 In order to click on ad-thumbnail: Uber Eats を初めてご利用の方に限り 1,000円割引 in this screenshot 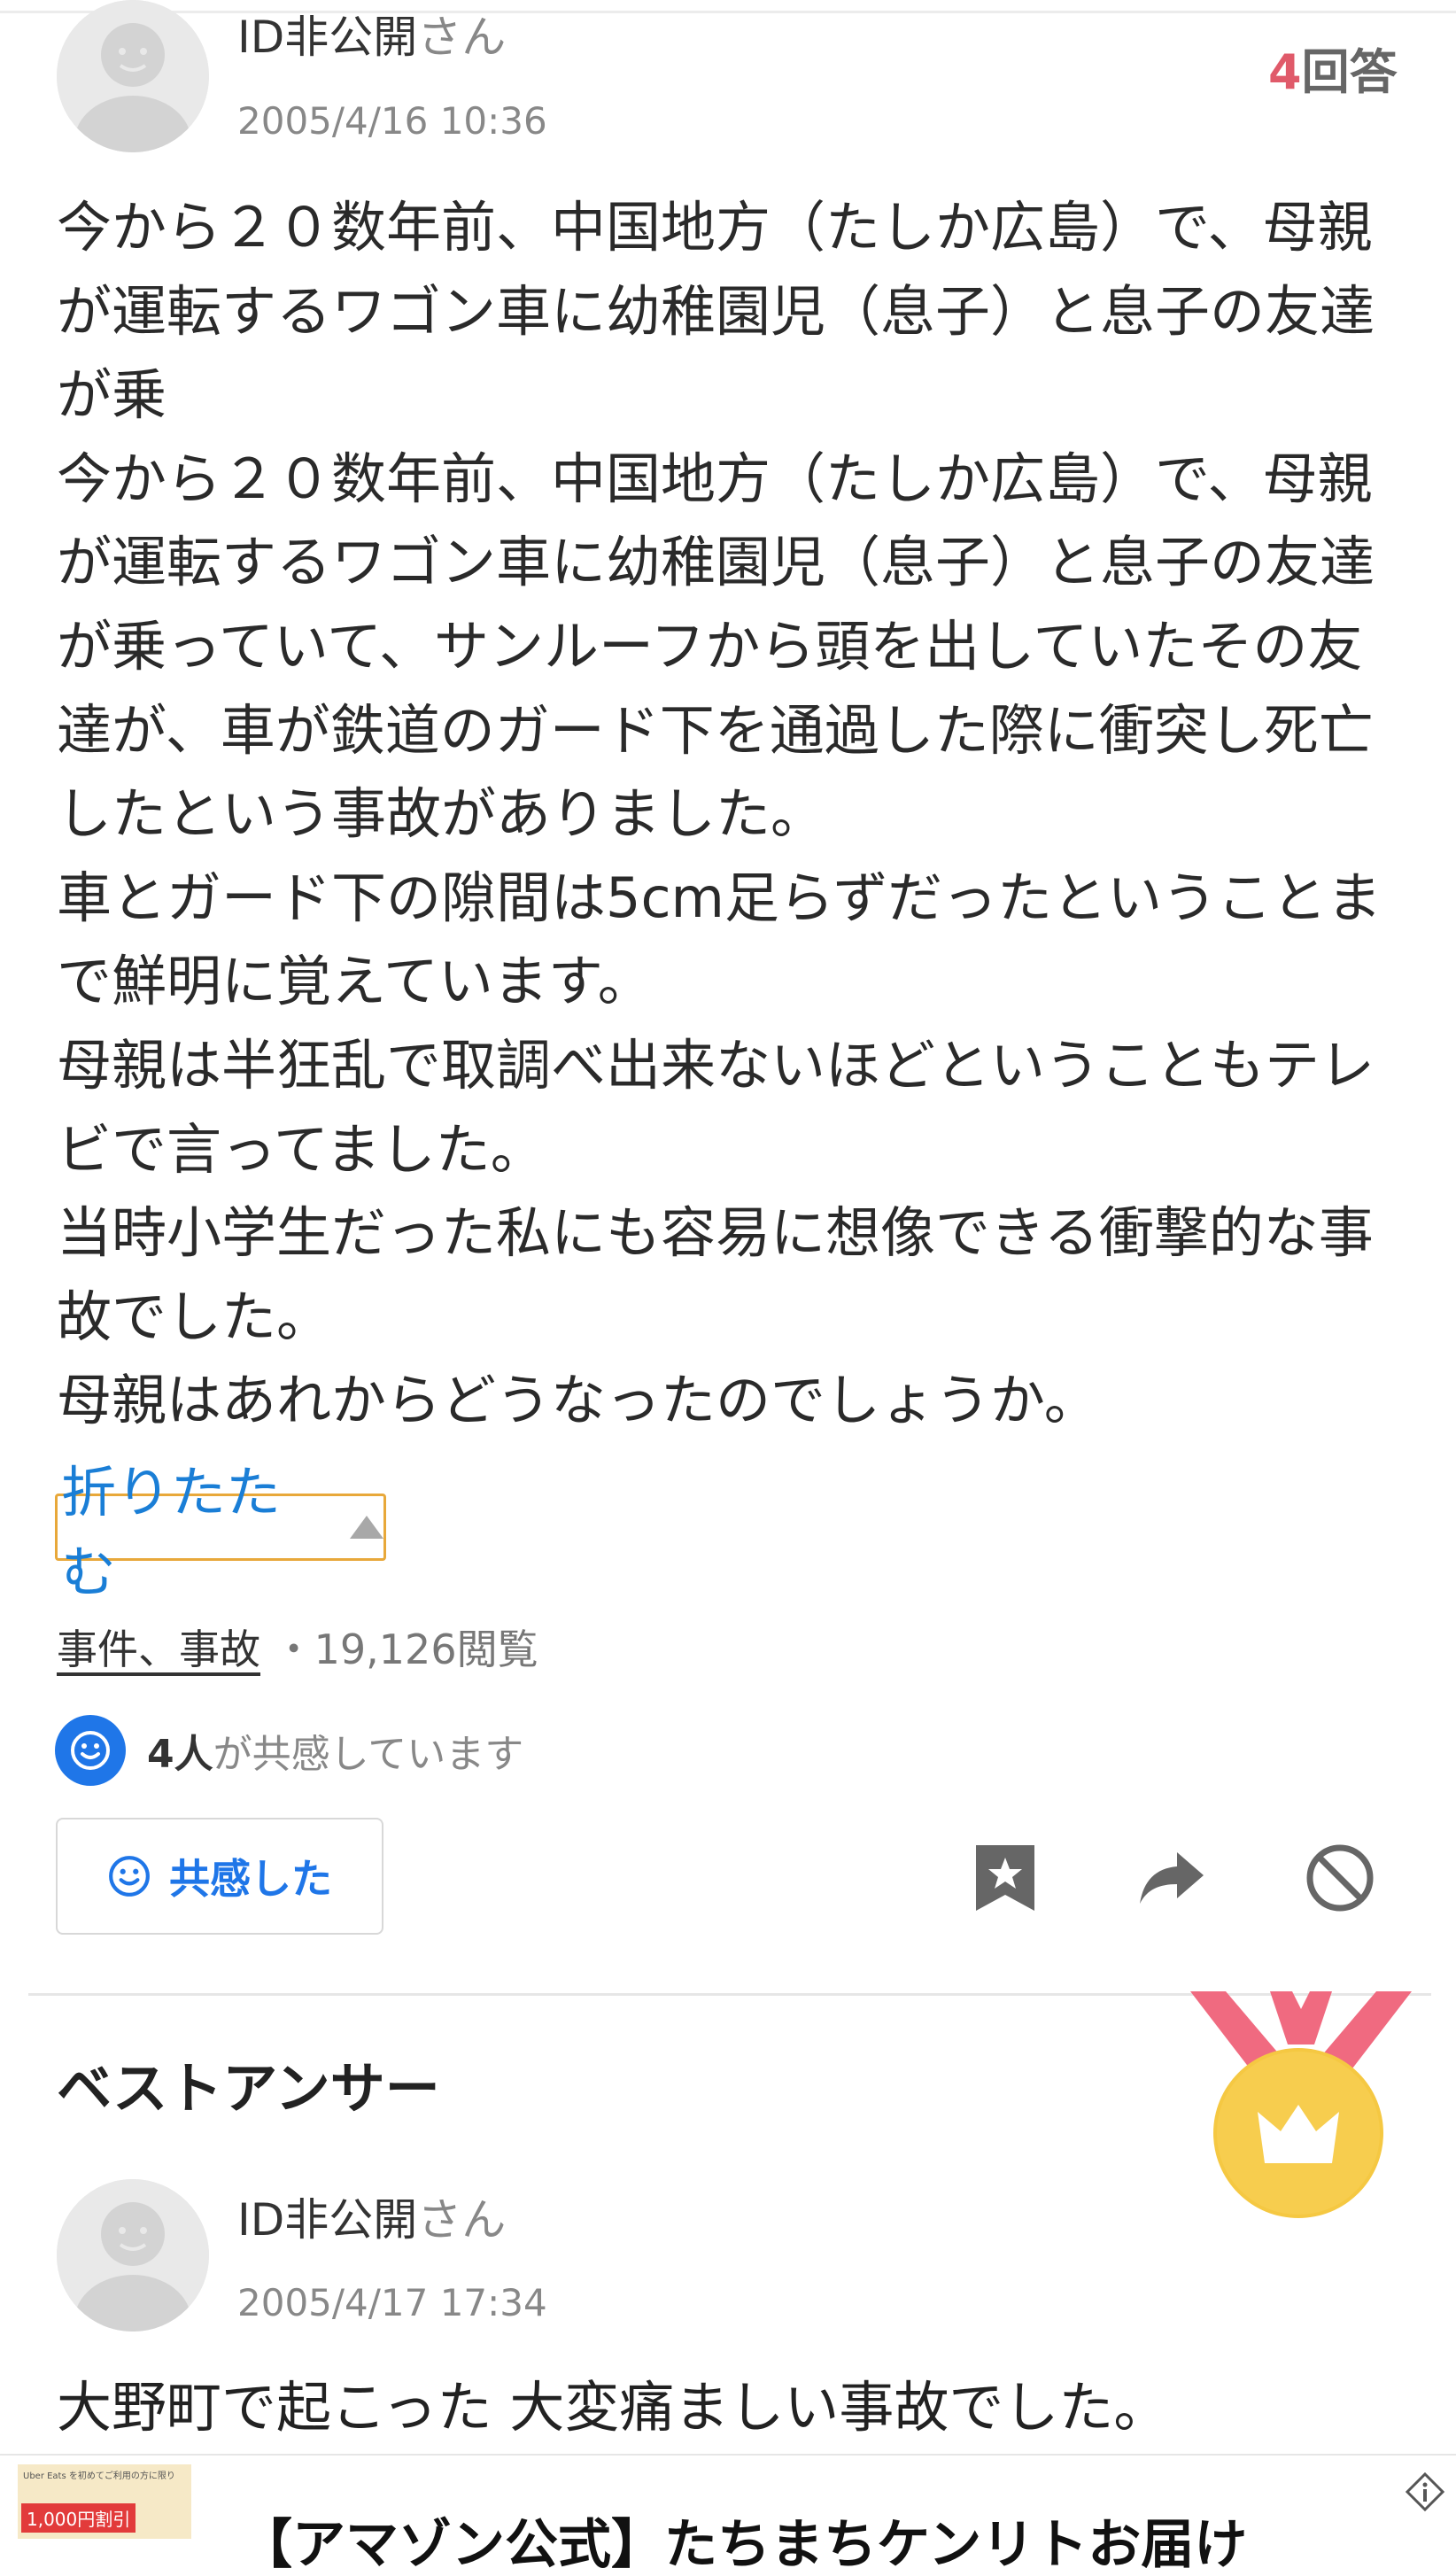, I will do `click(104, 2501)`.